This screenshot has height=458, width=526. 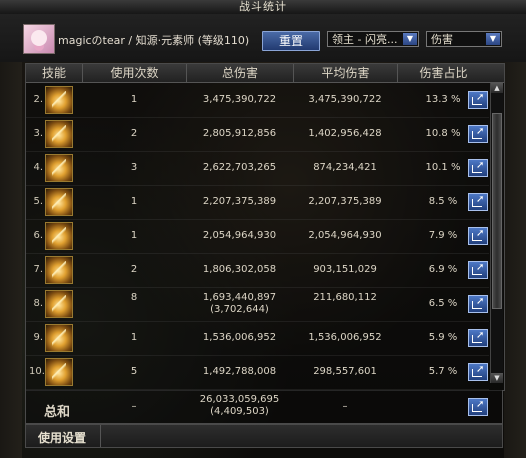 I want to click on totals-row: 总和 – 26,033,059,695 (4,409,503) –, so click(x=264, y=407).